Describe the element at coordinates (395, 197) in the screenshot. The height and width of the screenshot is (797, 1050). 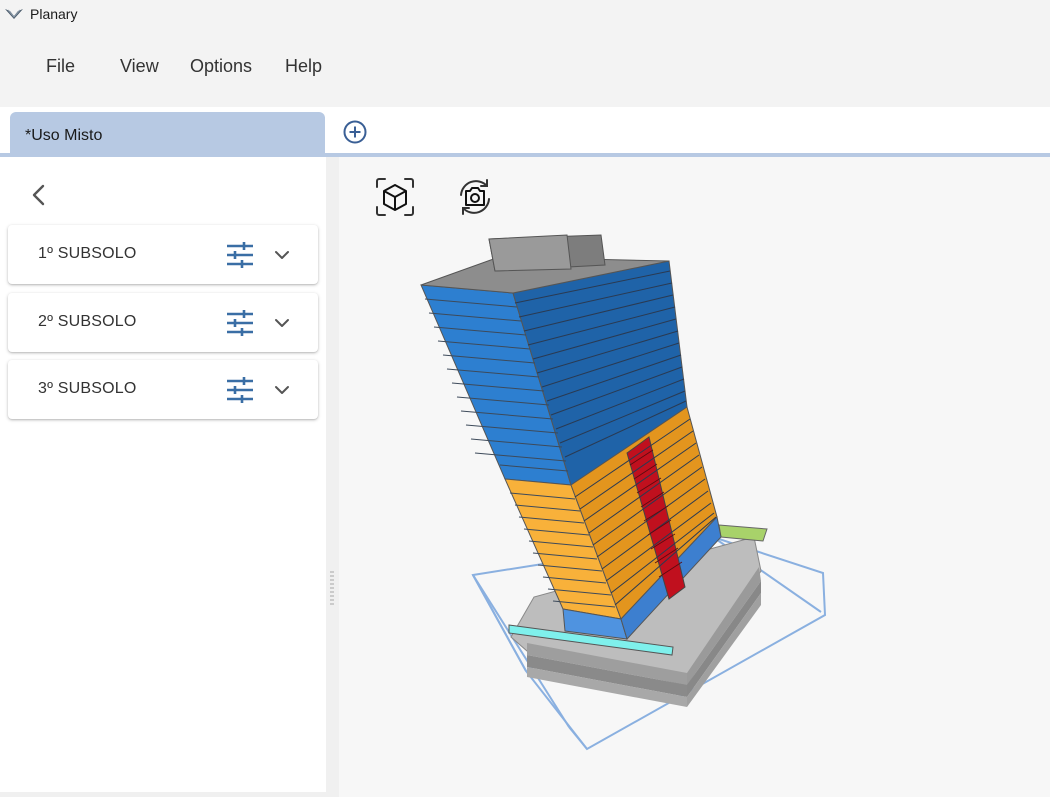
I see `cube-view-icon` at that location.